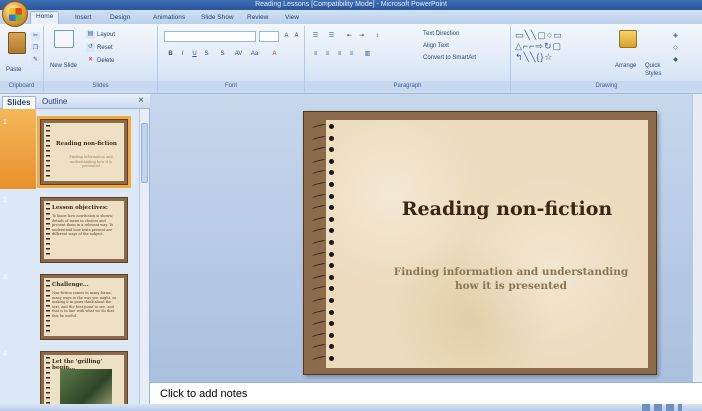 Image resolution: width=702 pixels, height=411 pixels. I want to click on shape-outline-icon: ◇, so click(675, 48).